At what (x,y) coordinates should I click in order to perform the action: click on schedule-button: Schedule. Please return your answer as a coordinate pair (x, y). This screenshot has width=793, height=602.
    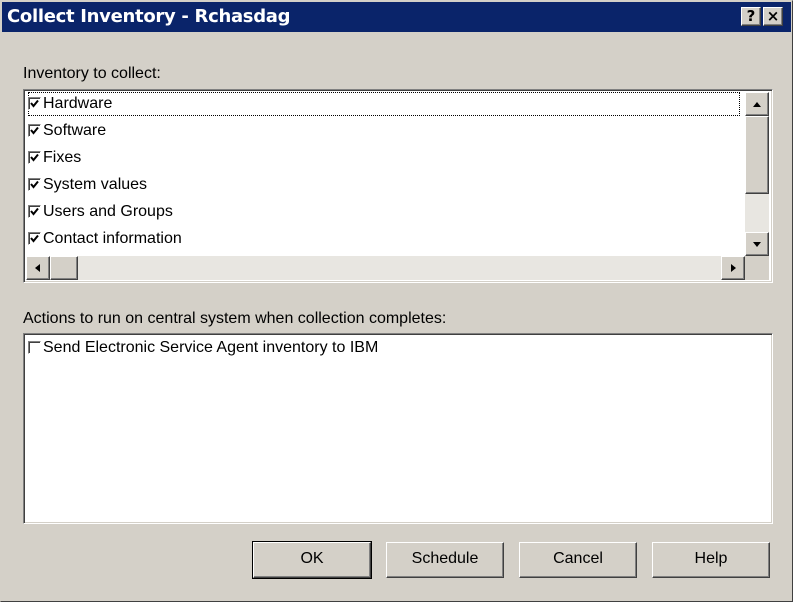
    Looking at the image, I should click on (445, 560).